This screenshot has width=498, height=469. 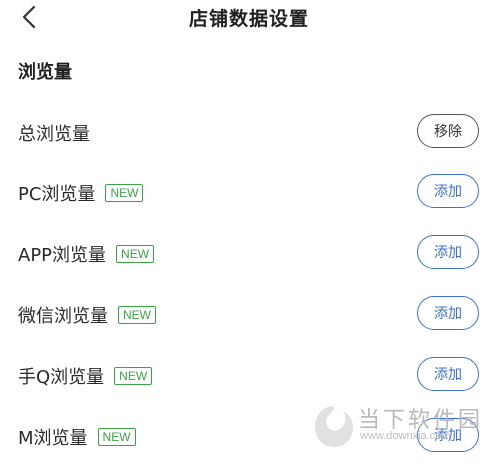 I want to click on row-name: 手Q浏览量, so click(x=61, y=377).